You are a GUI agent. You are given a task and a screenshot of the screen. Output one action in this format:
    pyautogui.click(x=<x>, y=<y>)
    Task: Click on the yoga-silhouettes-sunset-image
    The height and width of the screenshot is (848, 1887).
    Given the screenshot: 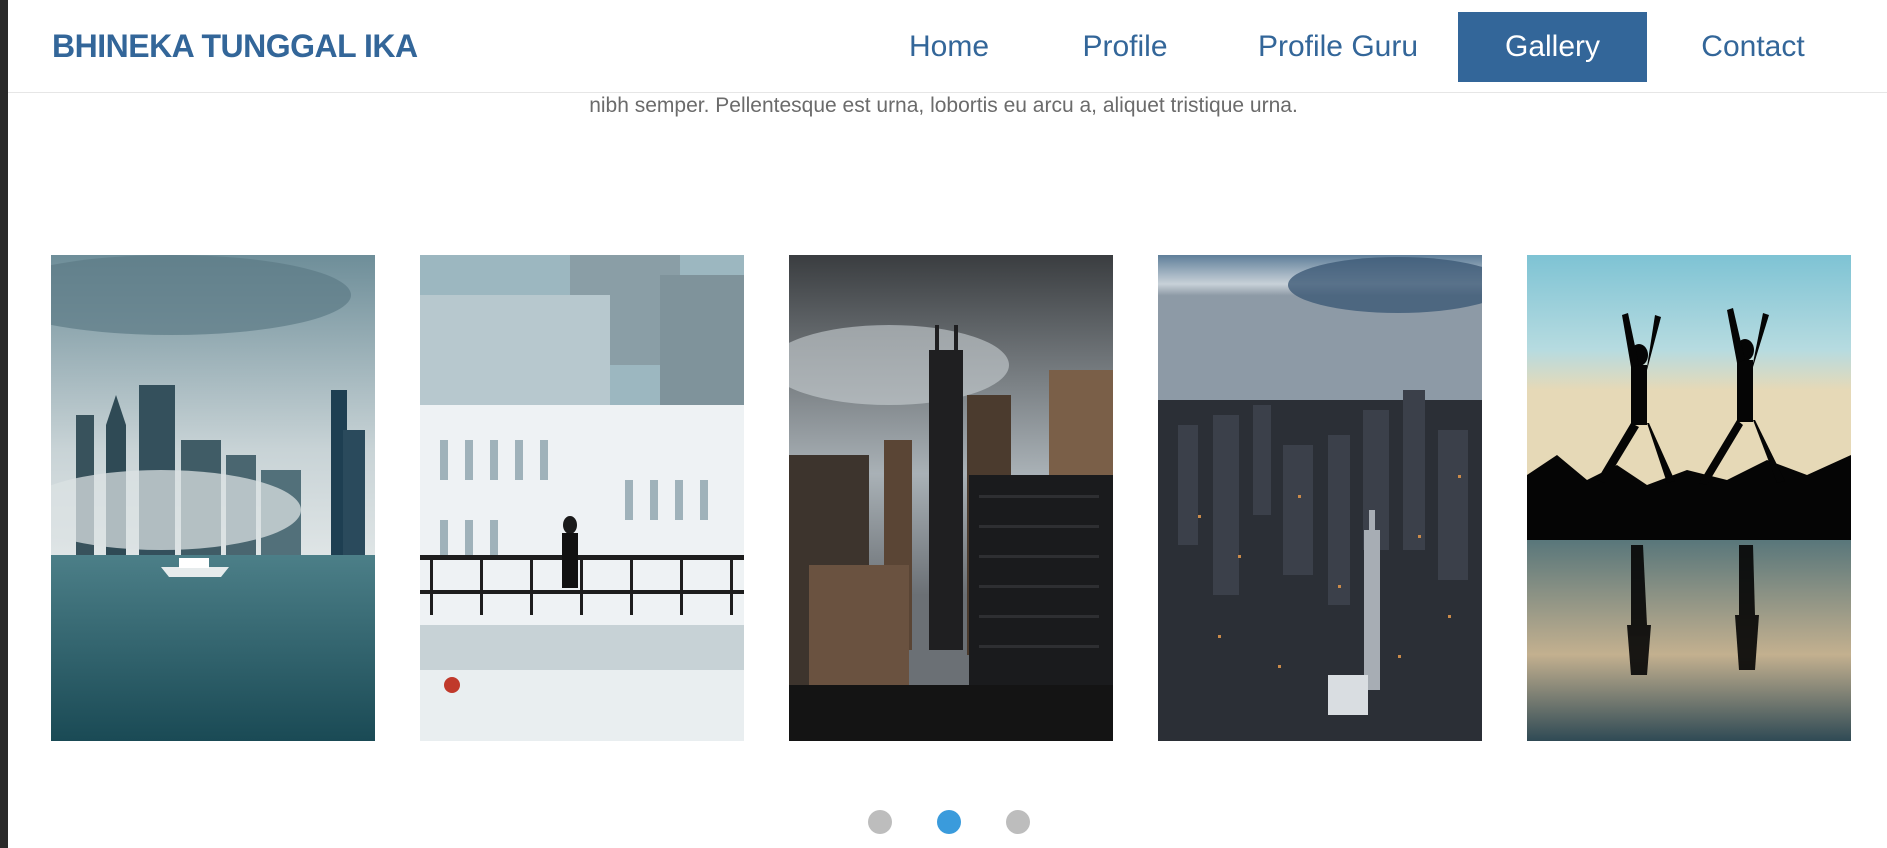 What is the action you would take?
    pyautogui.click(x=1689, y=498)
    